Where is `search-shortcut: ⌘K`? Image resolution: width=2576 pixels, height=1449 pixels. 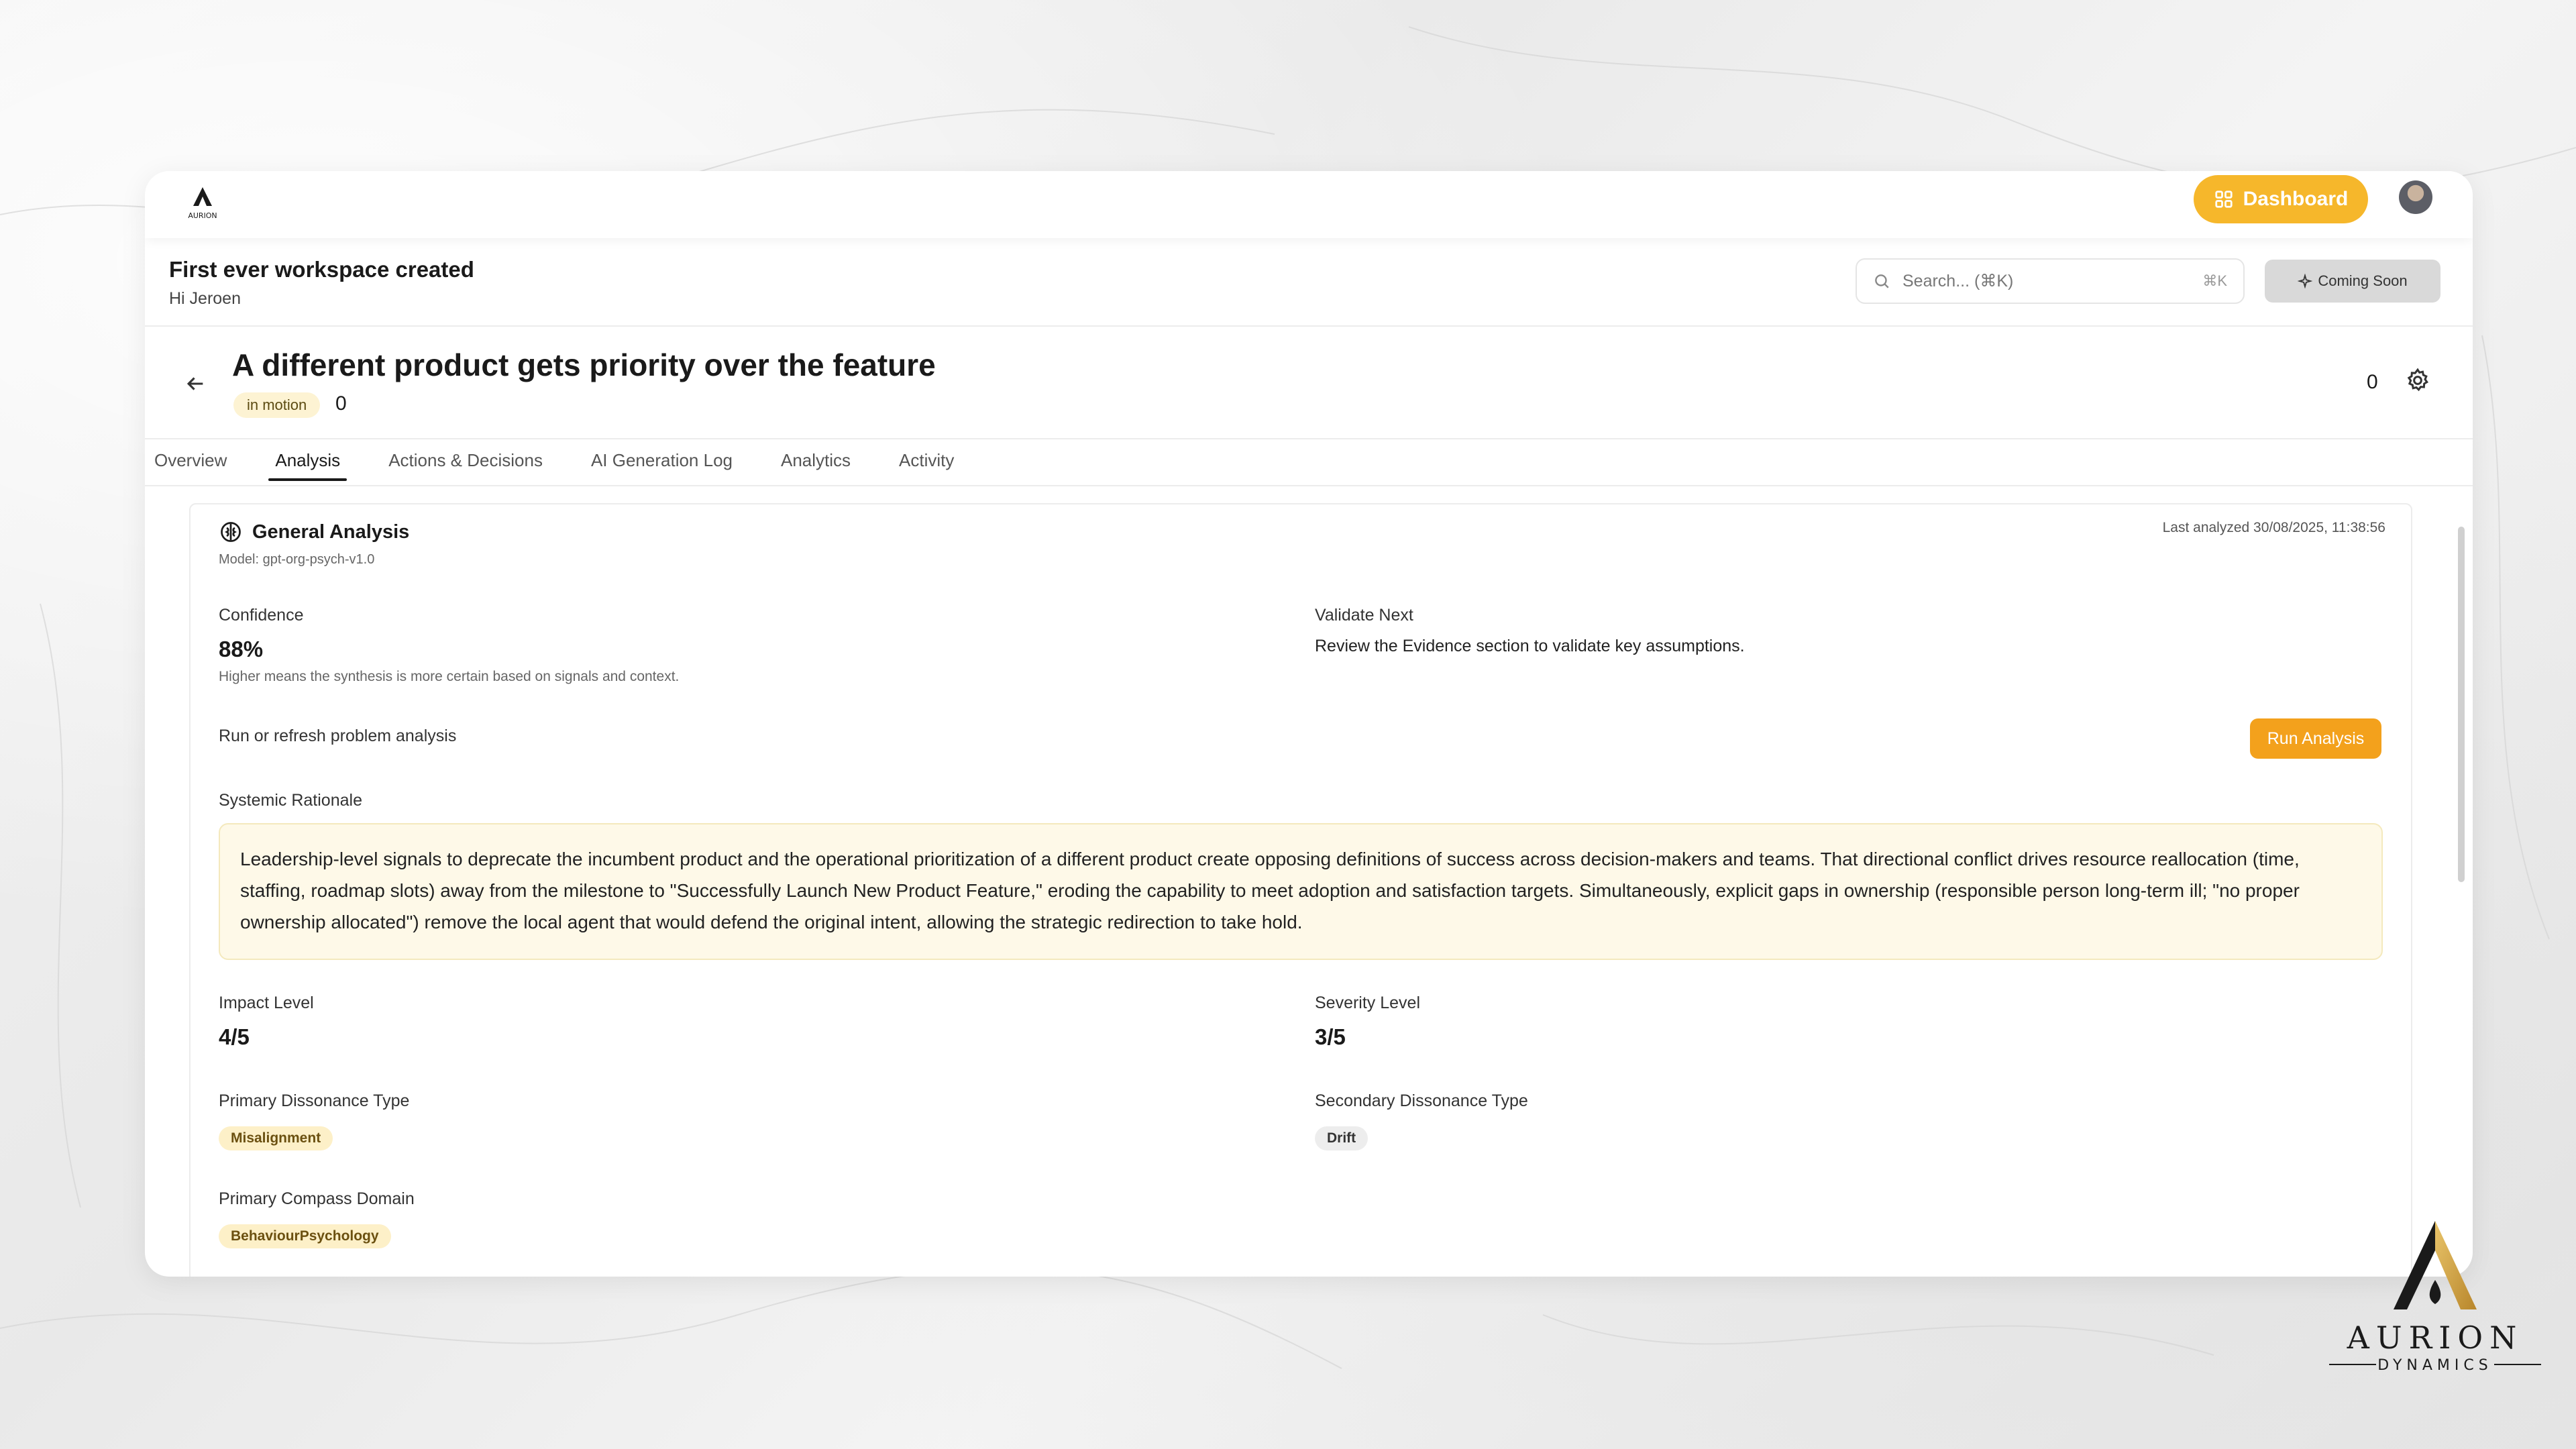 search-shortcut: ⌘K is located at coordinates (2214, 280).